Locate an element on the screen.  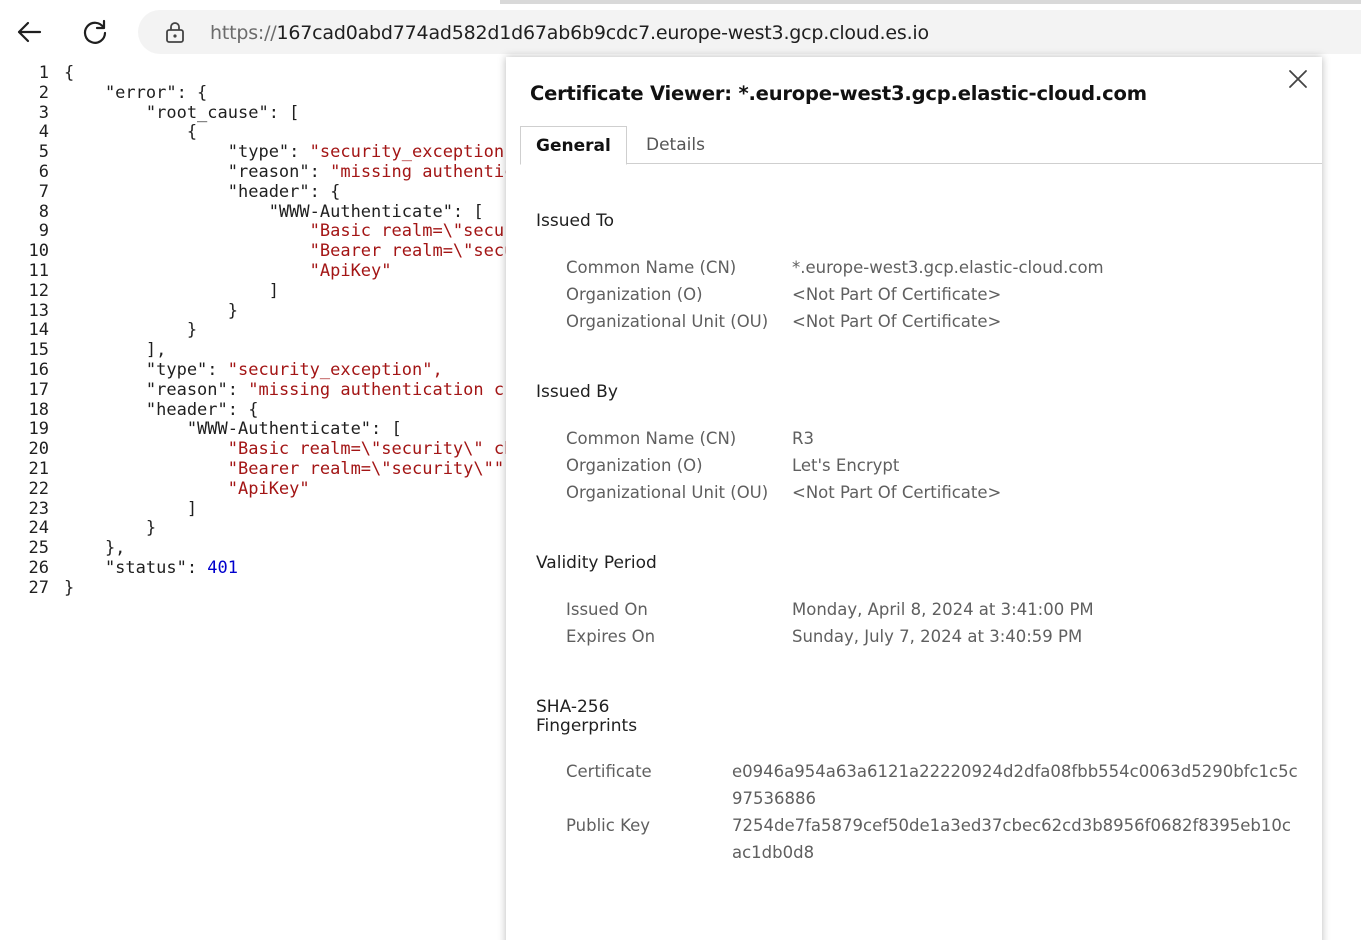
tab-general: General is located at coordinates (573, 145).